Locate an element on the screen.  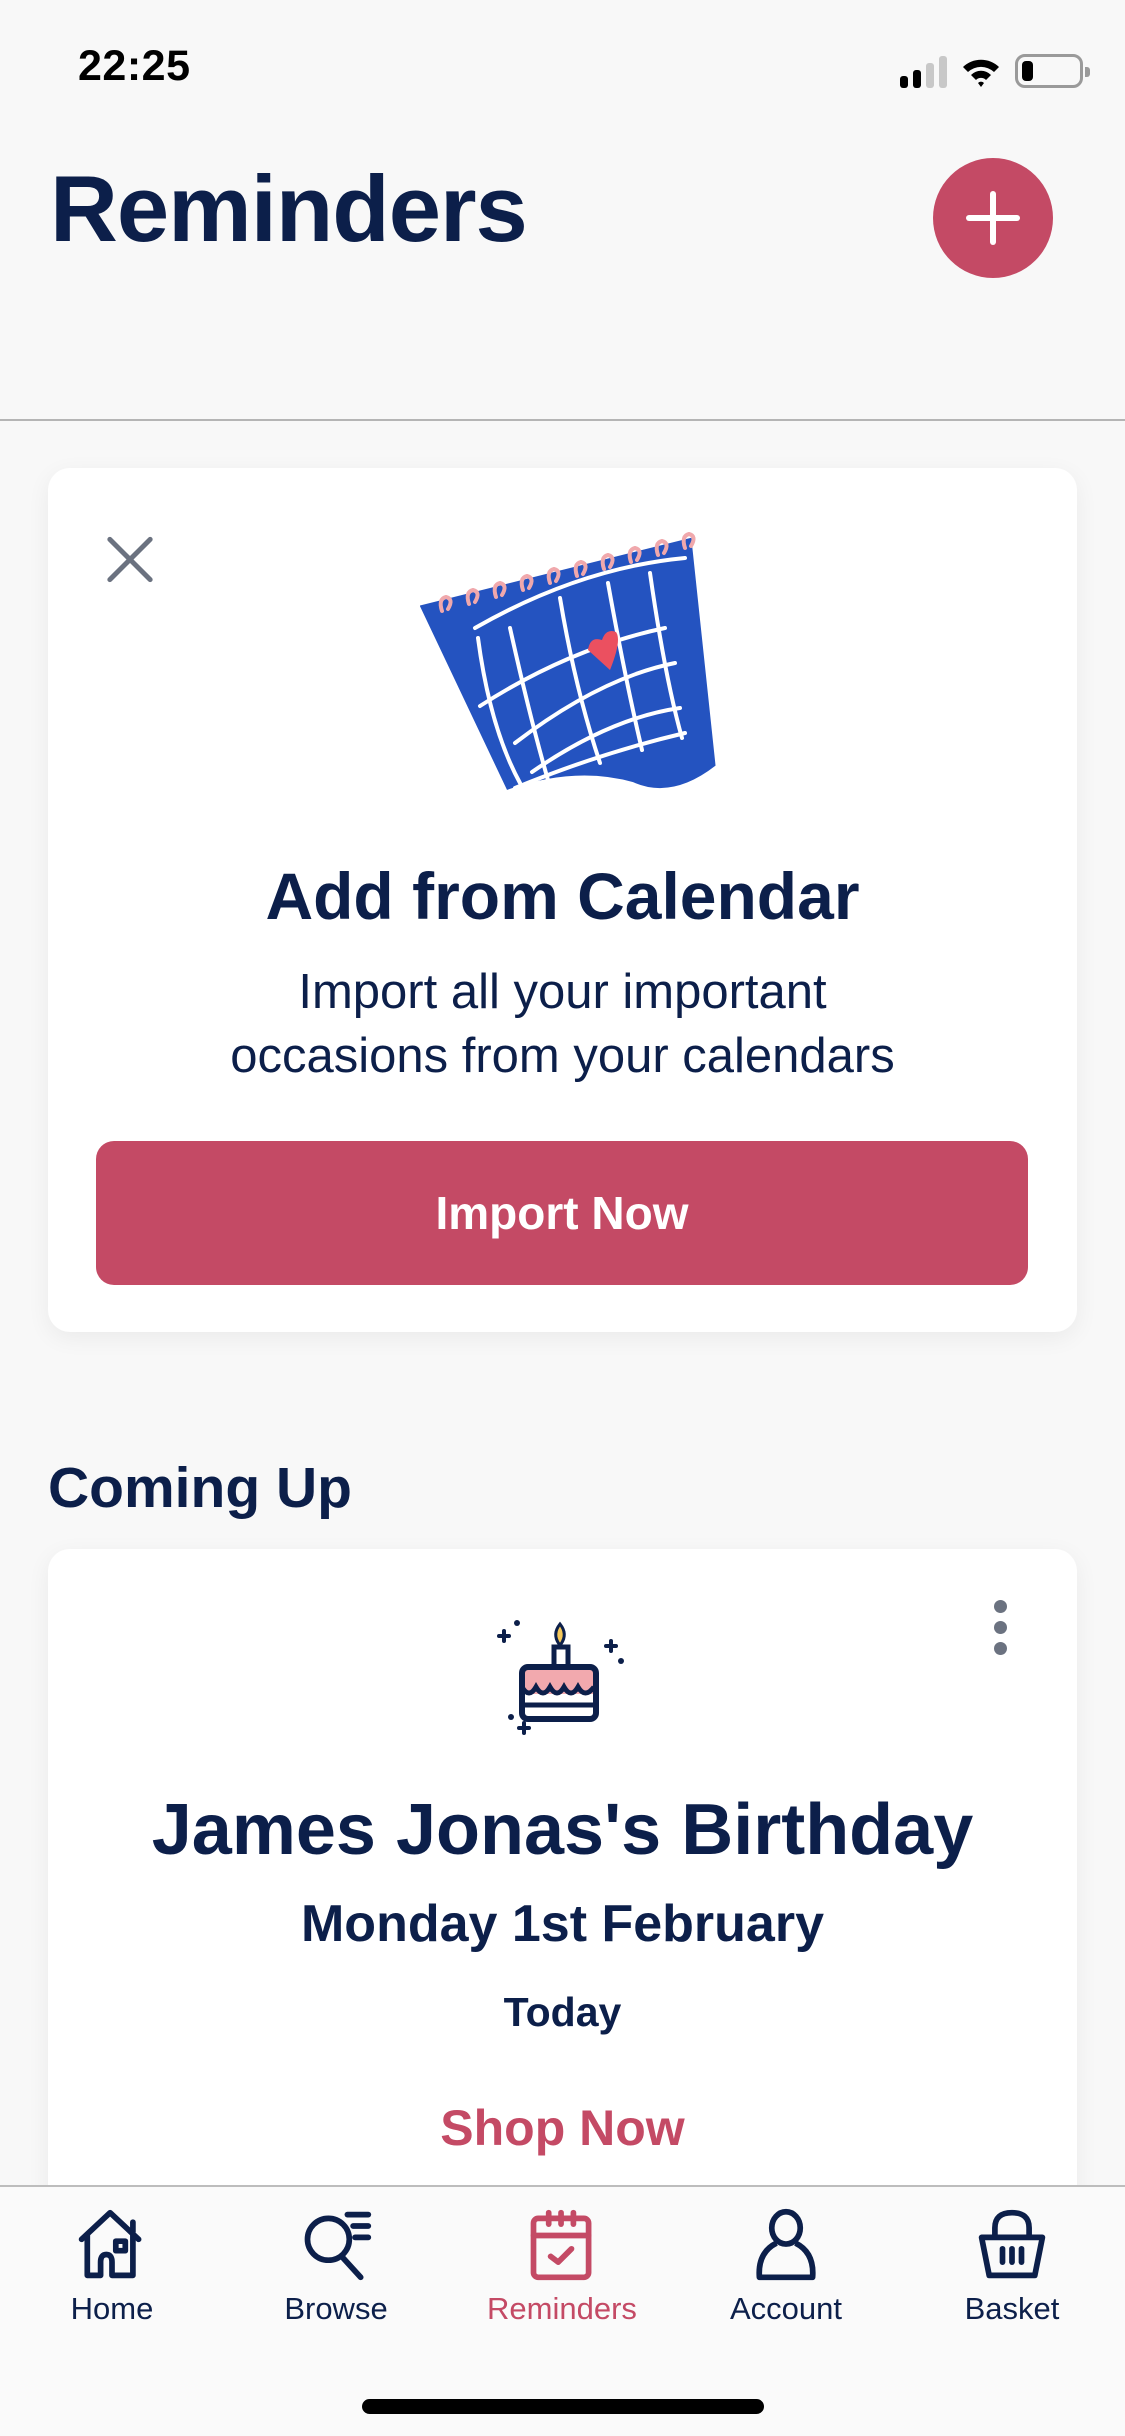
tab-label: Reminders is located at coordinates (562, 2308).